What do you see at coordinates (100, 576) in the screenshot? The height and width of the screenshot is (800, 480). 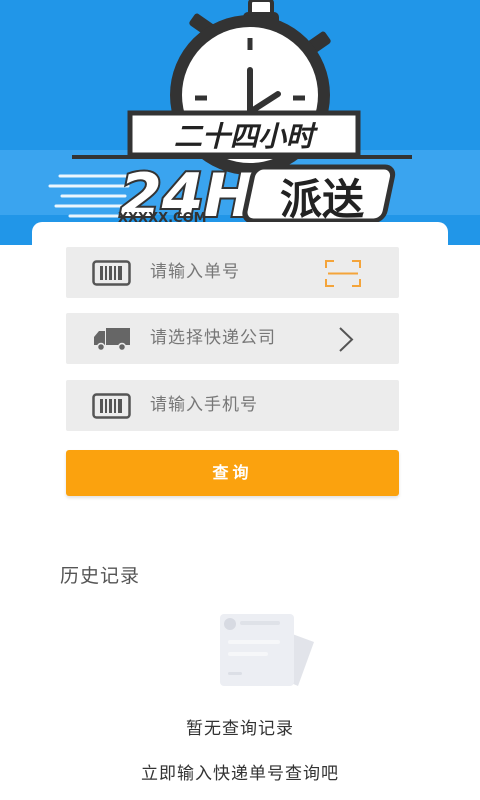 I see `history-title: 历史记录` at bounding box center [100, 576].